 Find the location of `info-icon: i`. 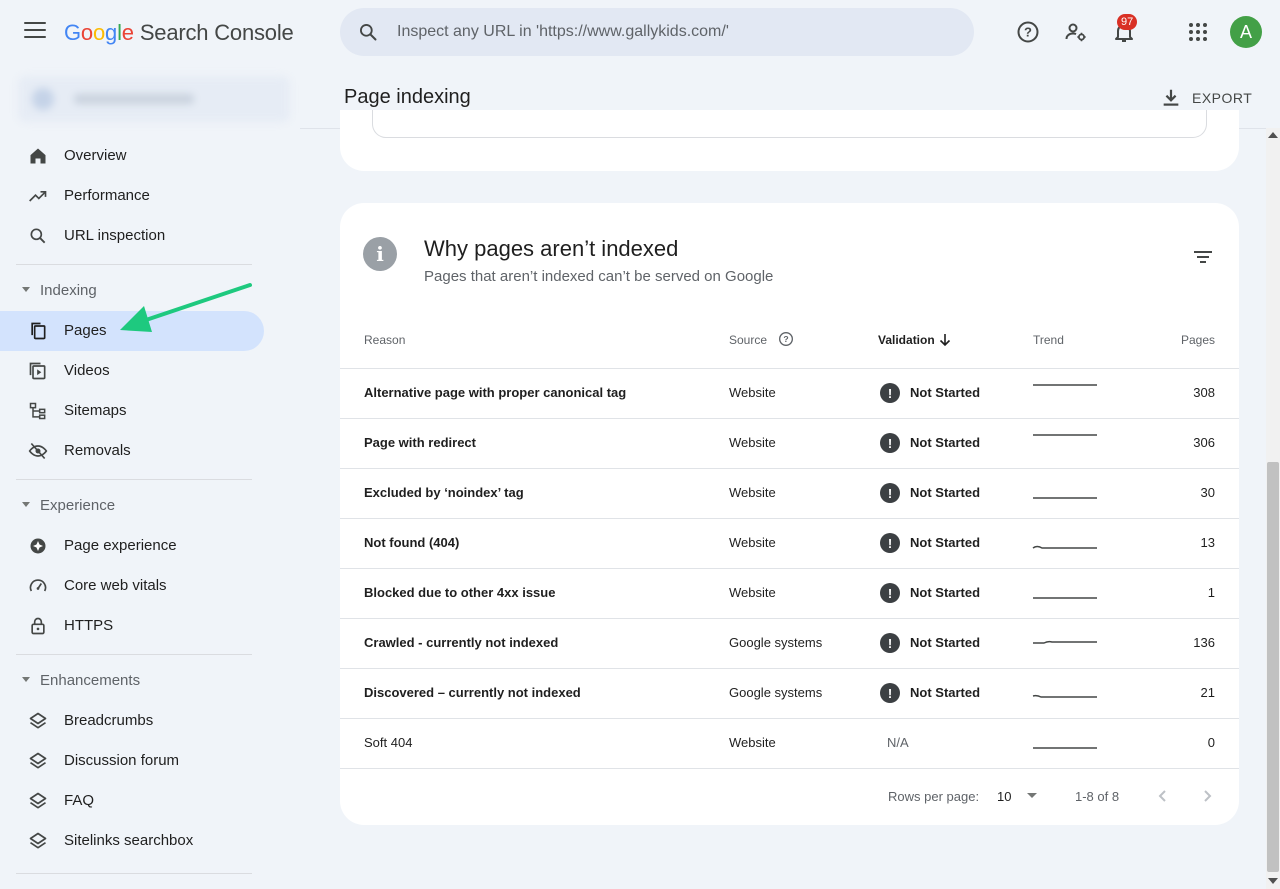

info-icon: i is located at coordinates (380, 254).